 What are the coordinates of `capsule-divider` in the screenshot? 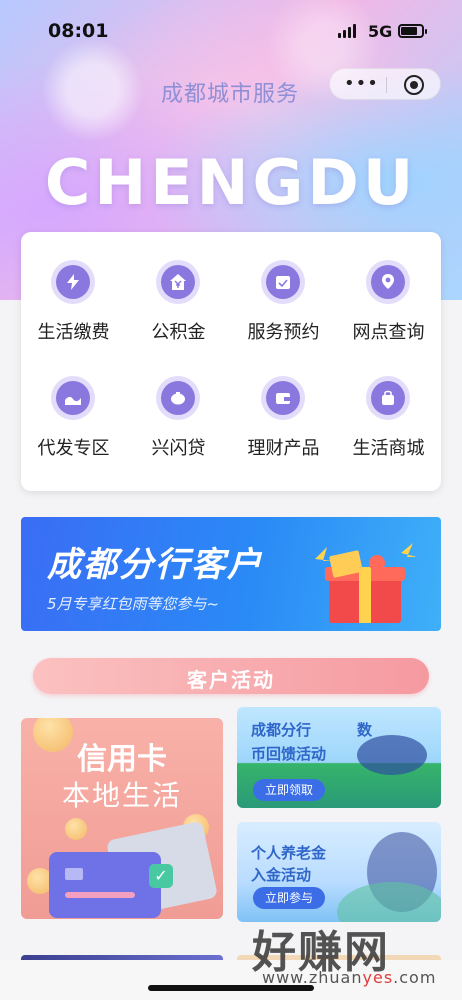 It's located at (386, 85).